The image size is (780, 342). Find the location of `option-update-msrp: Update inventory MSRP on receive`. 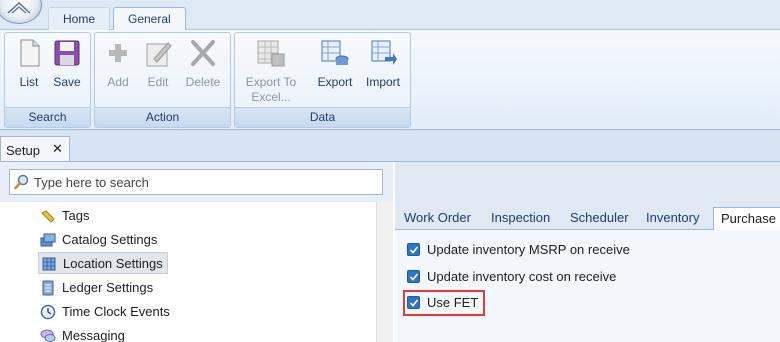

option-update-msrp: Update inventory MSRP on receive is located at coordinates (518, 250).